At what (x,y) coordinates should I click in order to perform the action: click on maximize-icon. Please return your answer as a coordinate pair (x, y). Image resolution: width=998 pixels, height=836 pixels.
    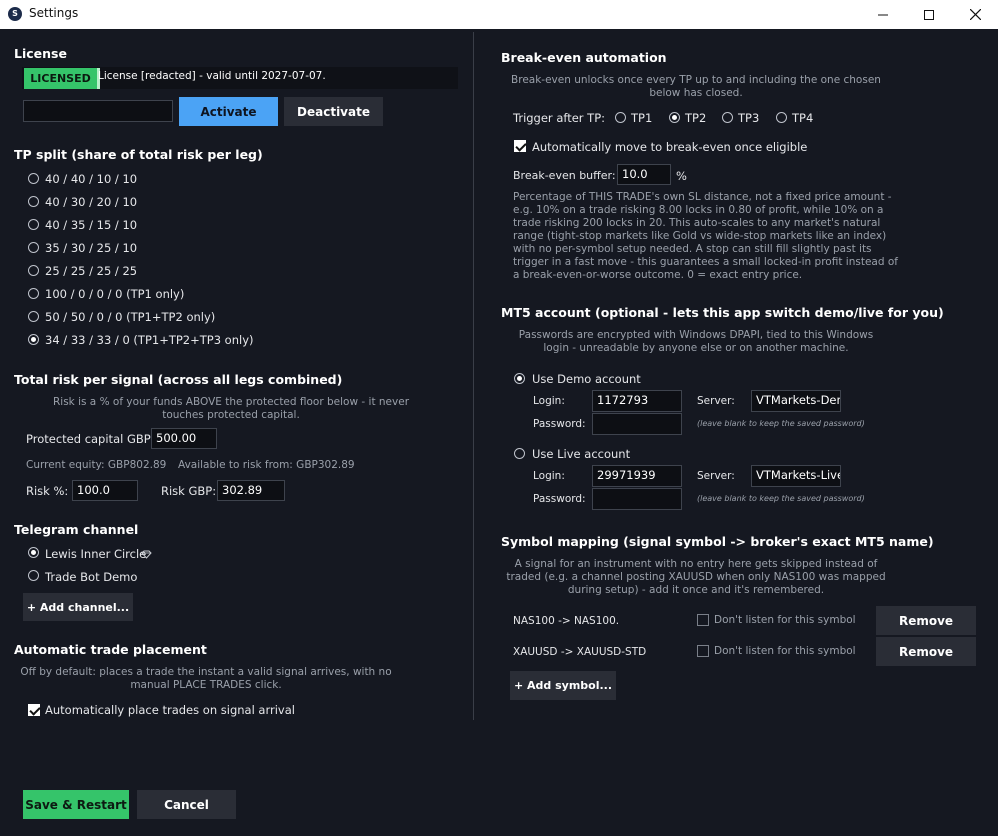
    Looking at the image, I should click on (929, 14).